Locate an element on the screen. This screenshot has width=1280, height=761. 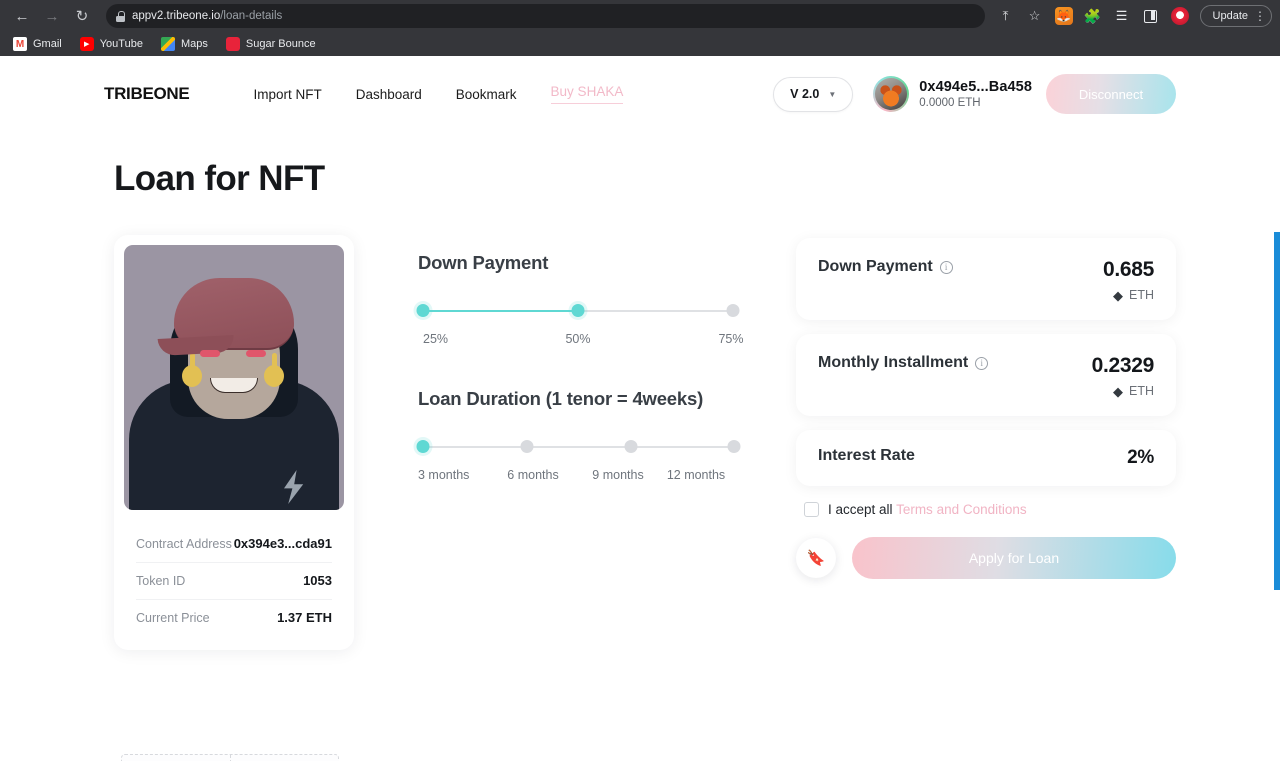
version-selector: V 2.0 ▼ is located at coordinates (813, 94).